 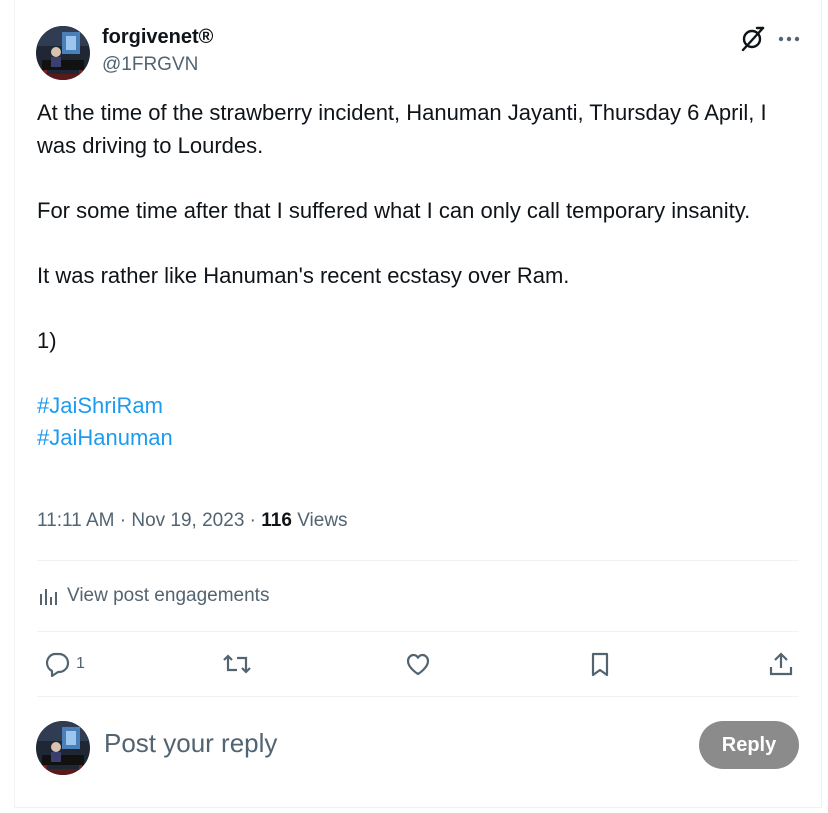 I want to click on reply-action: 1, so click(x=64, y=664).